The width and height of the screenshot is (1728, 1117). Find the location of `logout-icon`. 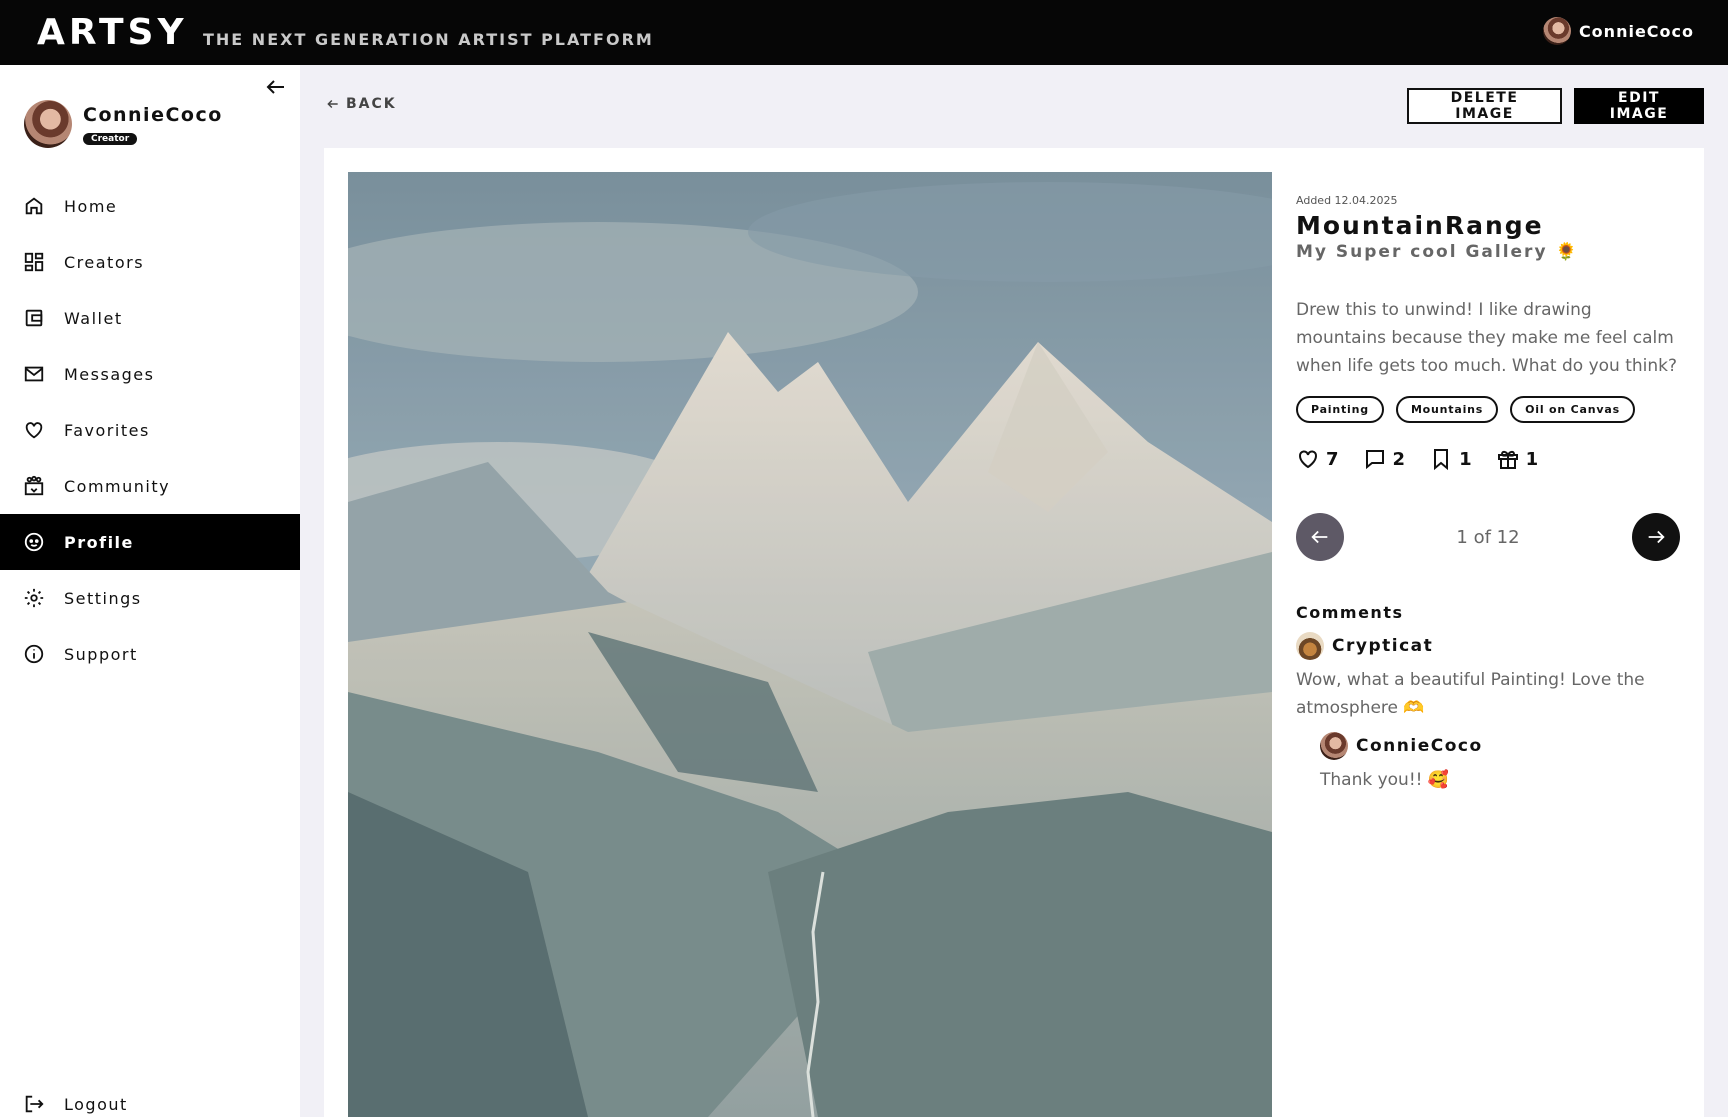

logout-icon is located at coordinates (34, 1104).